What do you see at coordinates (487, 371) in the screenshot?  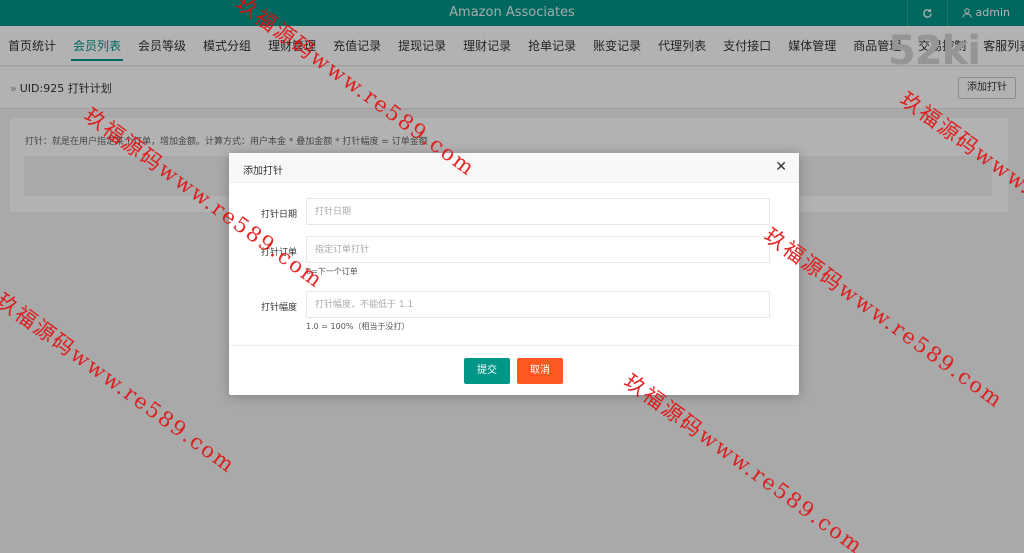 I see `submit-button: 提交` at bounding box center [487, 371].